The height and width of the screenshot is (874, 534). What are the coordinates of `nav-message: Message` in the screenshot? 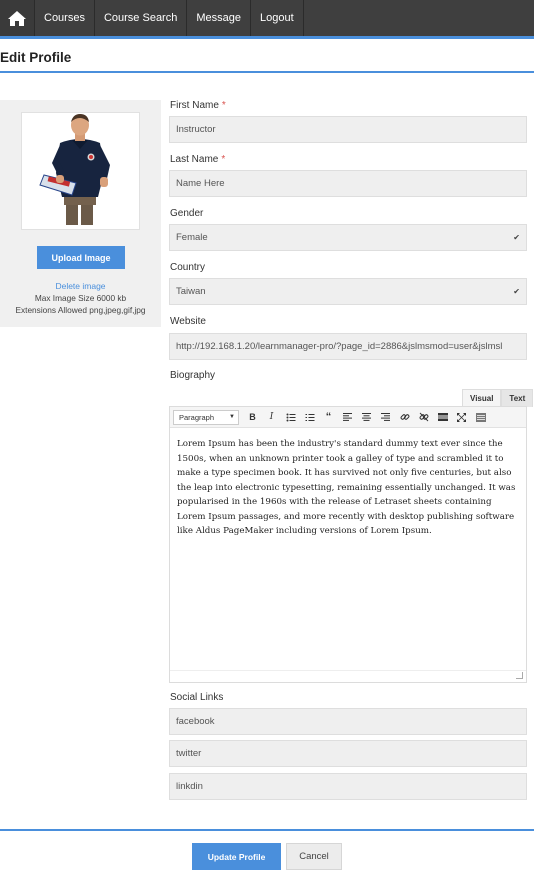 It's located at (219, 18).